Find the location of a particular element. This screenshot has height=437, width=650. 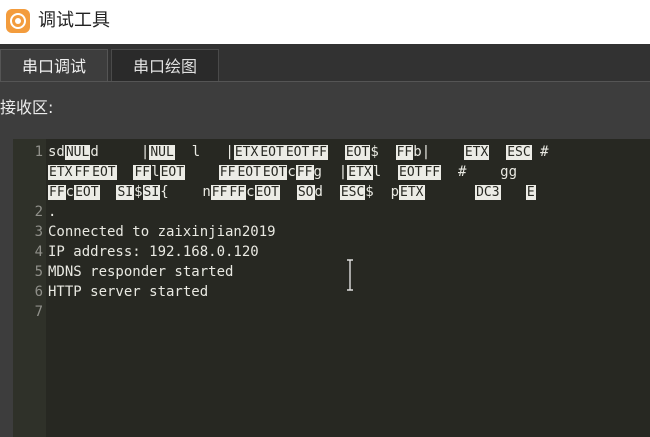

line-text: Connected to zaixinjian2019 is located at coordinates (162, 232).